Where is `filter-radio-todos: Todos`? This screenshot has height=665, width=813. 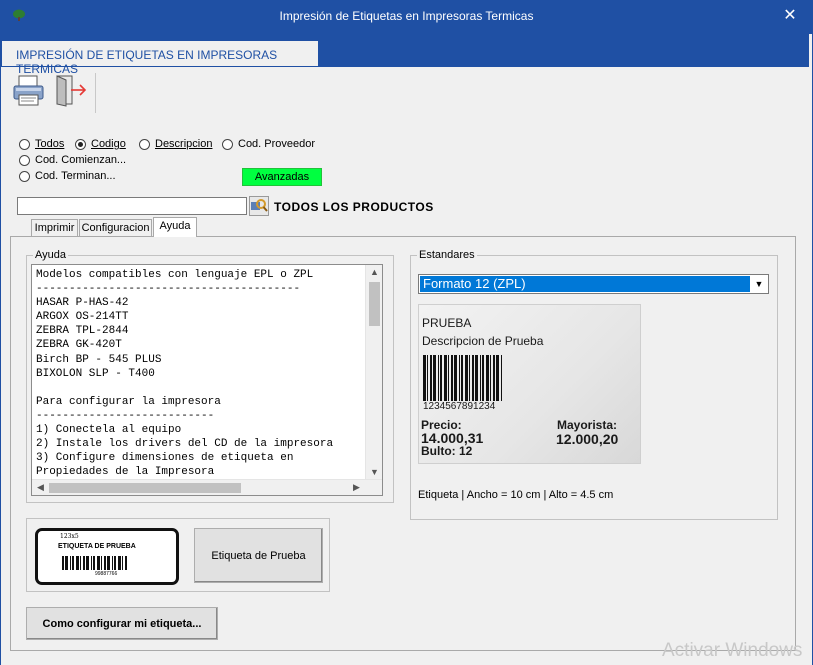 filter-radio-todos: Todos is located at coordinates (41, 144).